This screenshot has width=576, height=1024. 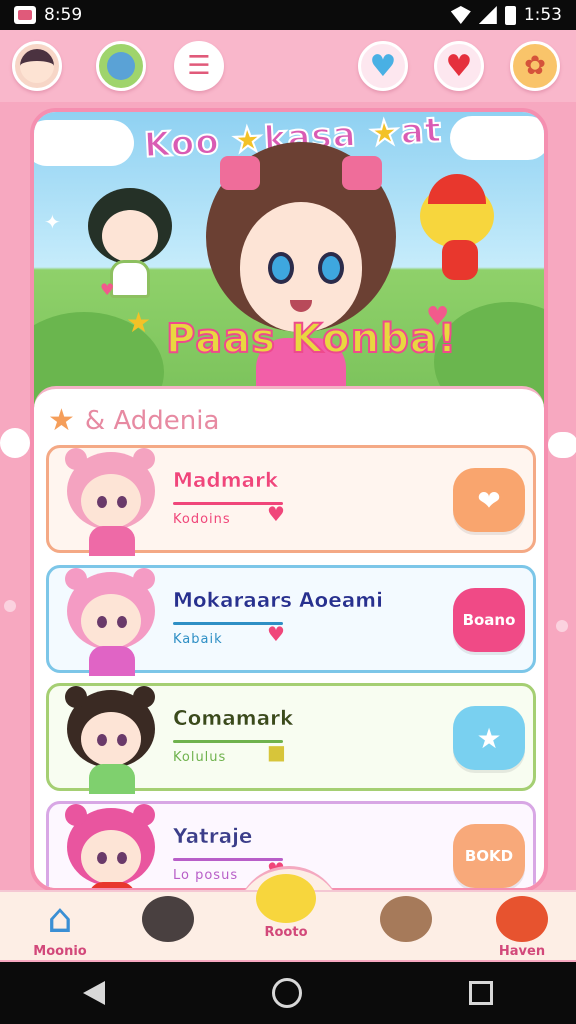 I want to click on blue-heart-icon: ♥, so click(x=383, y=66).